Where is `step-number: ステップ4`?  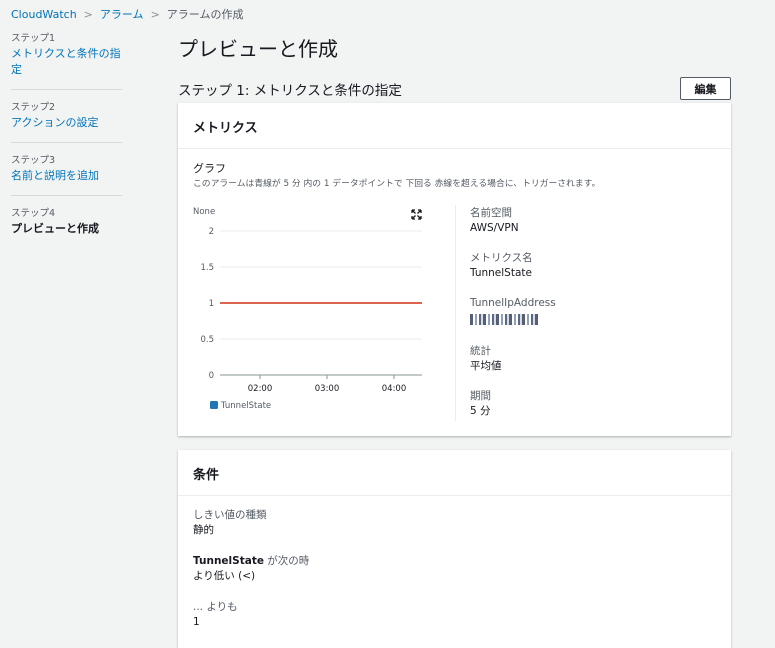
step-number: ステップ4 is located at coordinates (33, 213).